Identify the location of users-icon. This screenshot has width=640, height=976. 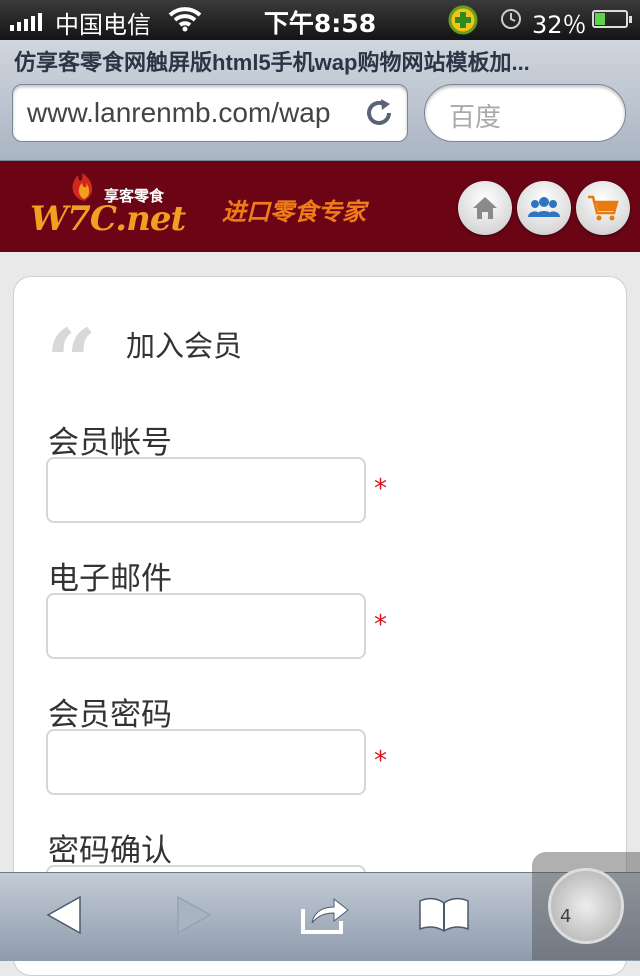
(544, 207).